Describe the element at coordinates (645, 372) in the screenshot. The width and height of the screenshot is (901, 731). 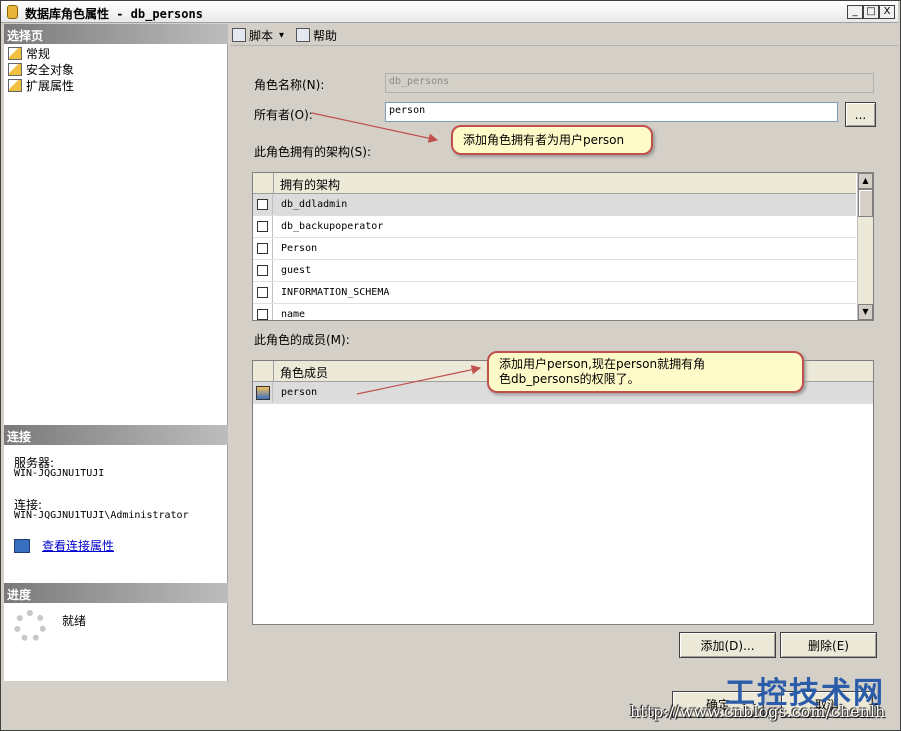
I see `member-callout: 添加用户person,现在person就拥有角 色db_persons的权限了。` at that location.